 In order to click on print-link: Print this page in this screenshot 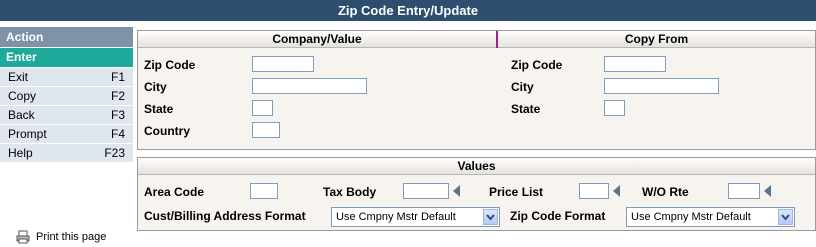, I will do `click(61, 237)`.